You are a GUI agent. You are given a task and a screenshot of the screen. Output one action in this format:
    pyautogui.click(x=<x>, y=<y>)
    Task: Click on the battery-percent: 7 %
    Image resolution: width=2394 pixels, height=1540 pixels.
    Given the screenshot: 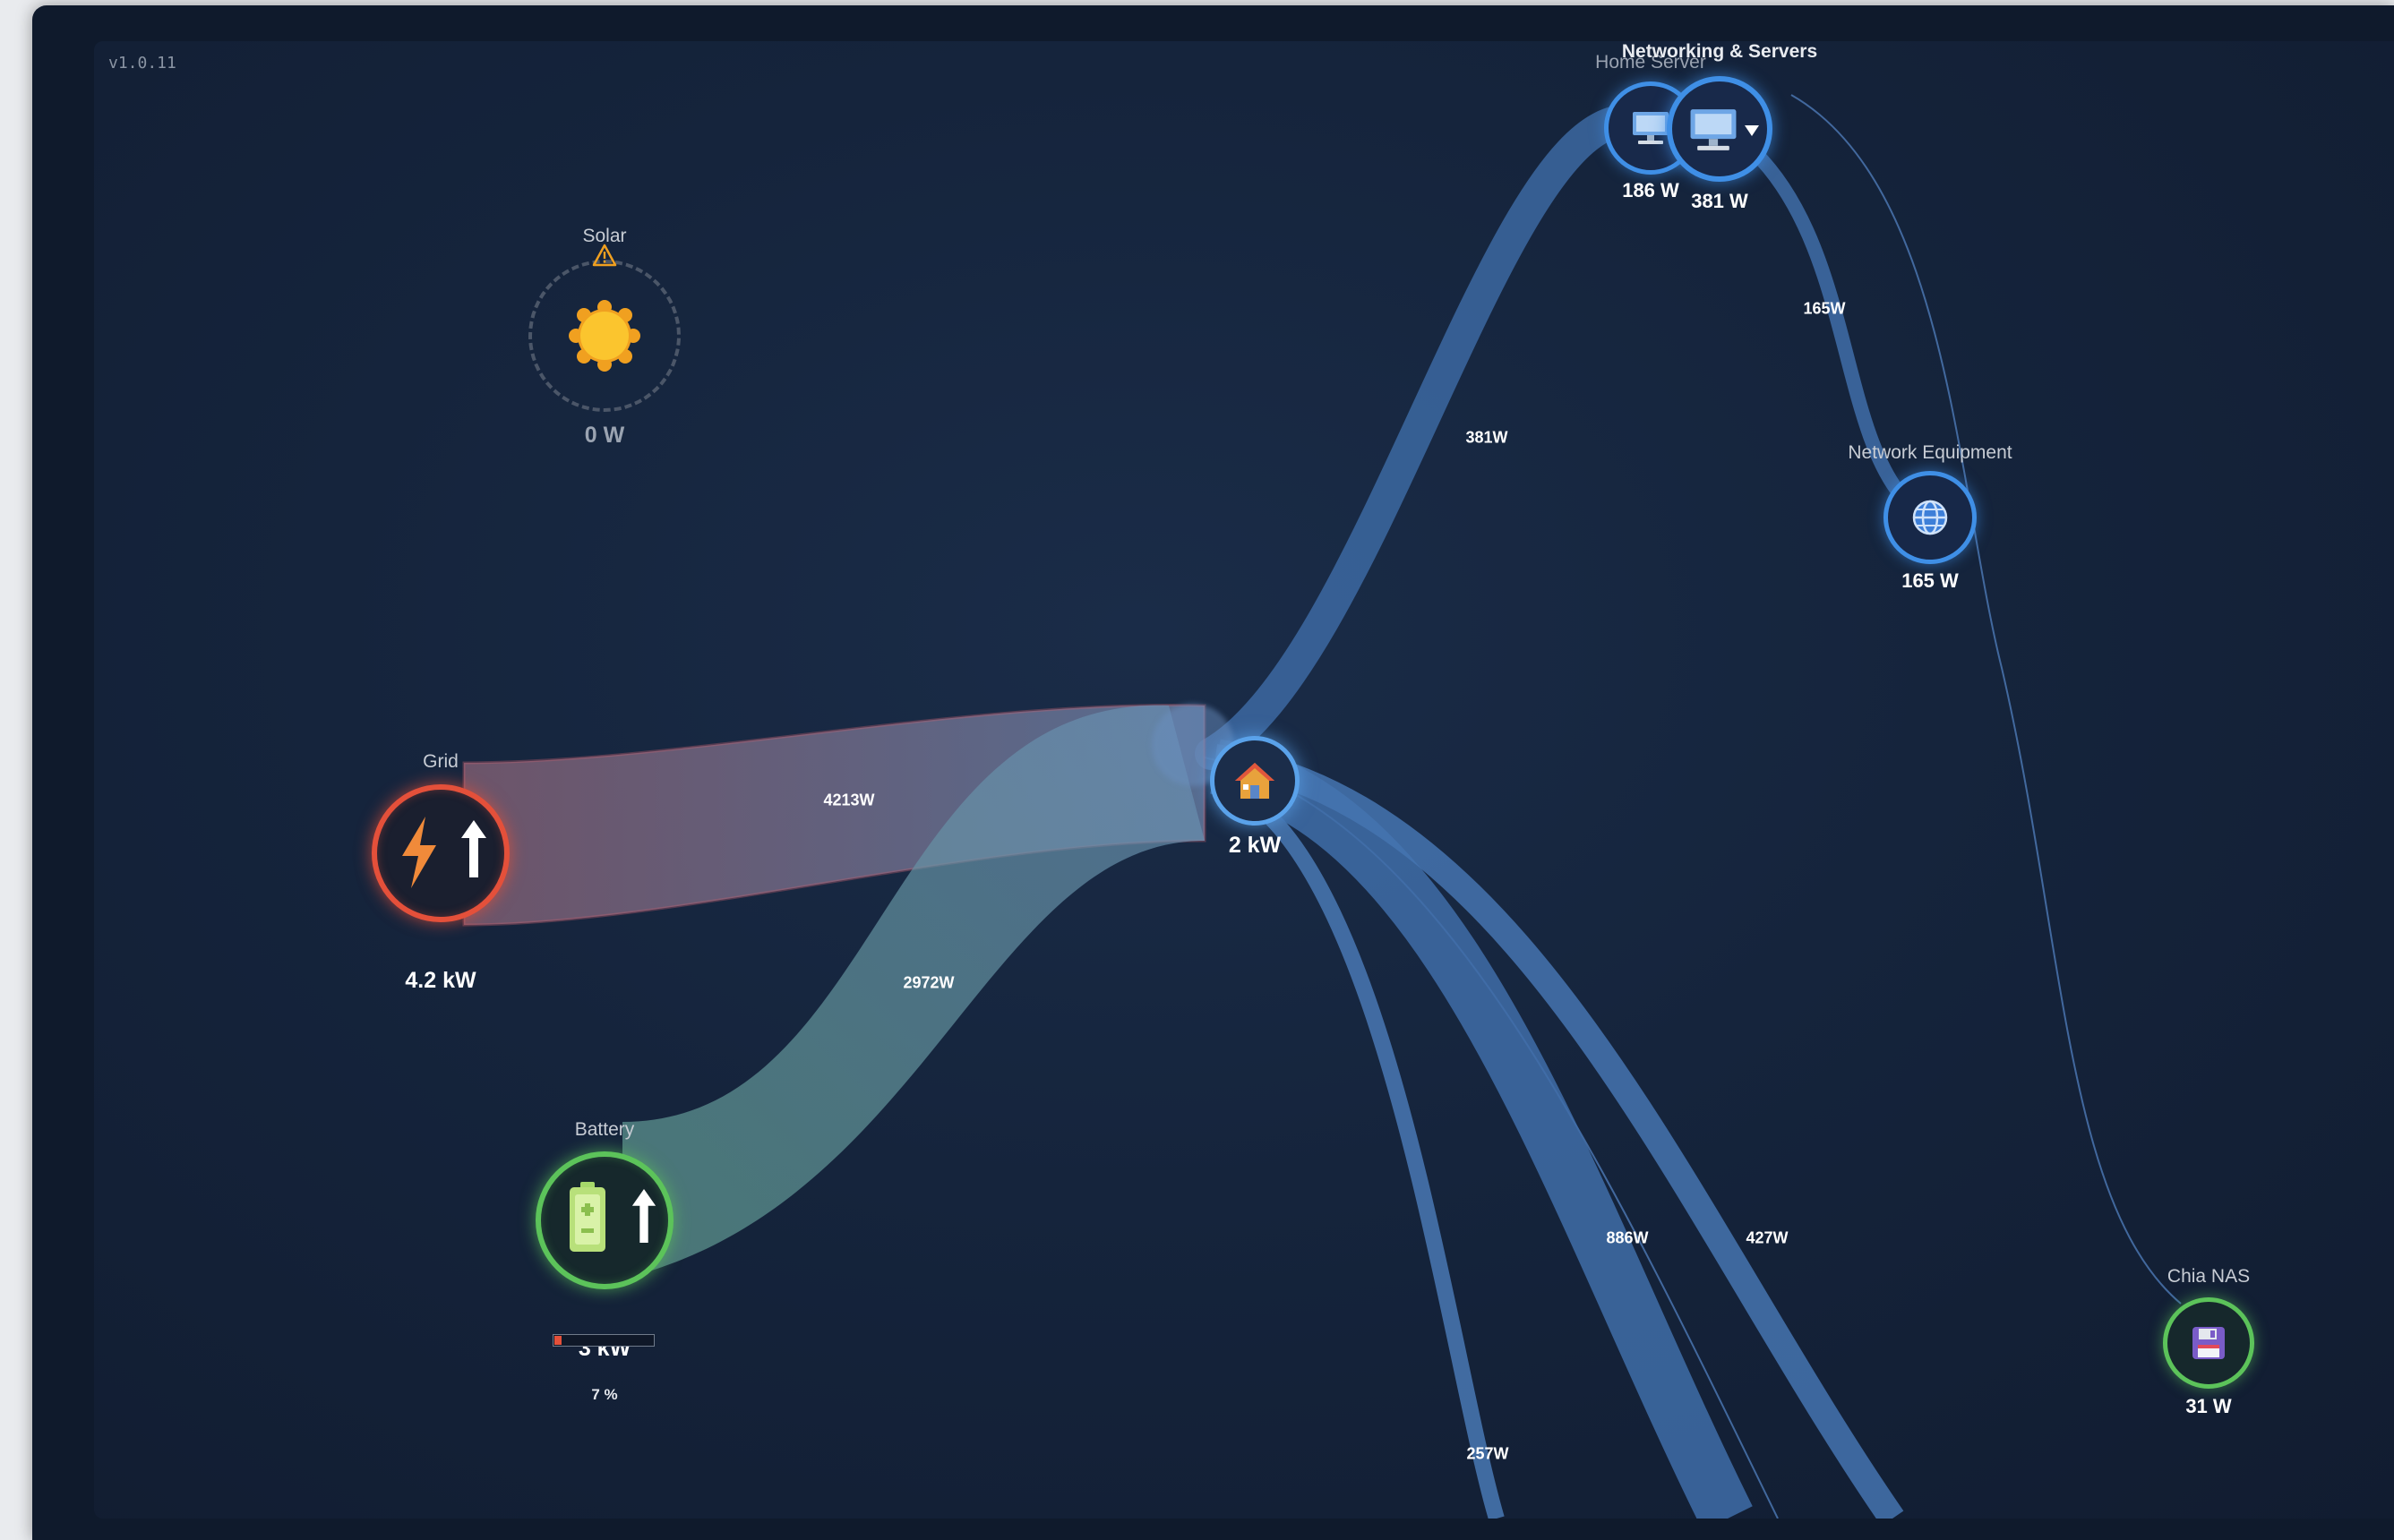 What is the action you would take?
    pyautogui.click(x=605, y=1394)
    